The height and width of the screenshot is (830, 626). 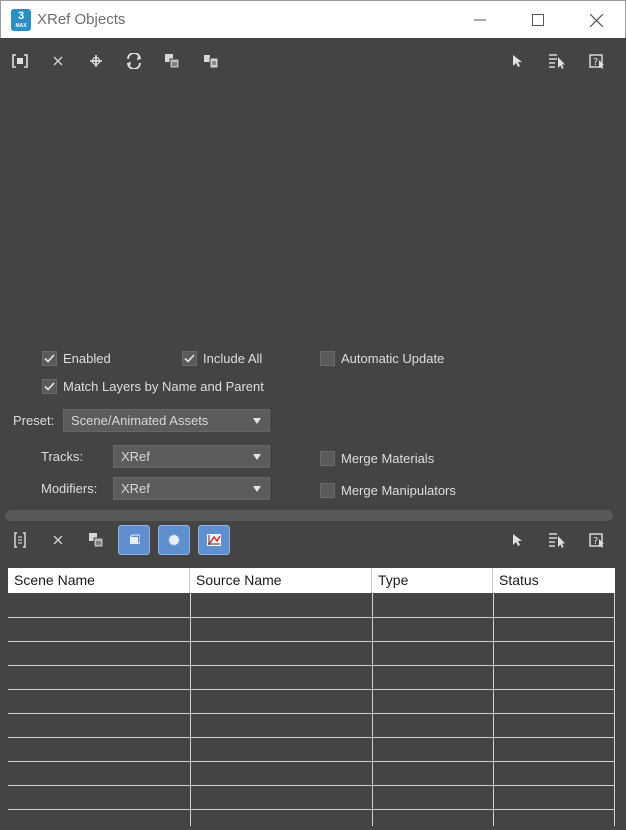 I want to click on merge-materials-label: Merge Materials, so click(x=388, y=458).